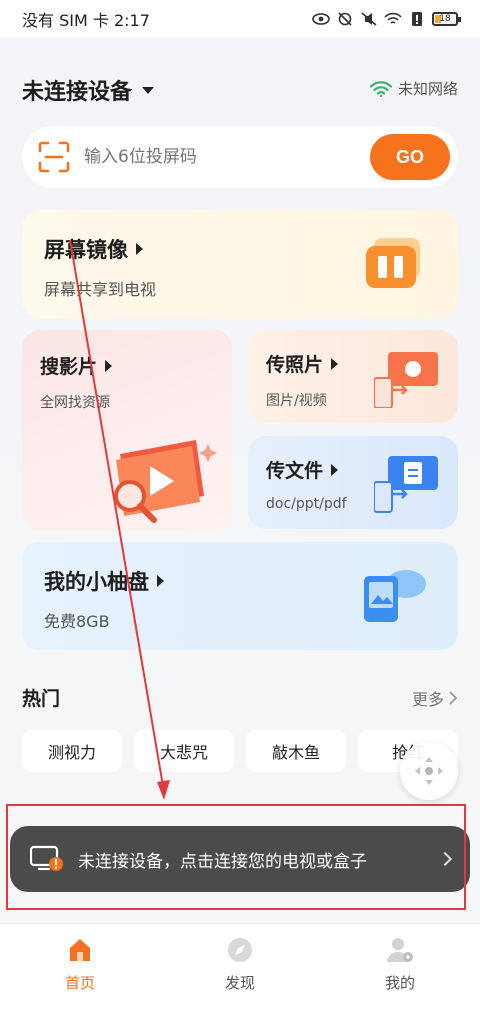  What do you see at coordinates (69, 367) in the screenshot?
I see `search-video-title: 搜影片` at bounding box center [69, 367].